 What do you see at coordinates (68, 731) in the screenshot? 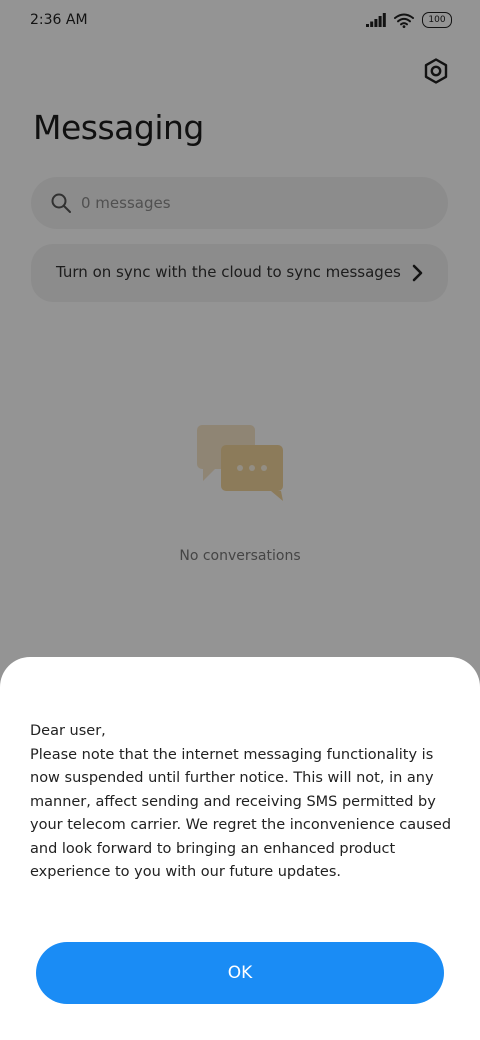
I see `dialog-greeting: Dear user,` at bounding box center [68, 731].